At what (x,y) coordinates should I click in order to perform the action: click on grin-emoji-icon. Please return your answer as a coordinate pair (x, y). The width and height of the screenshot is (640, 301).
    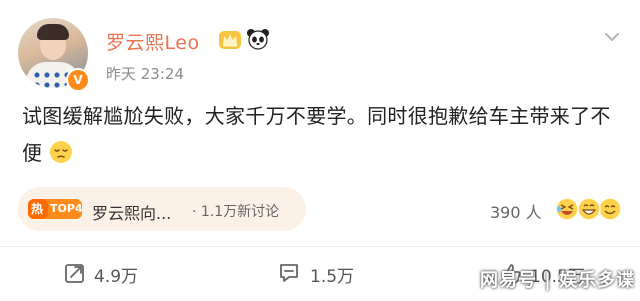
    Looking at the image, I should click on (589, 209).